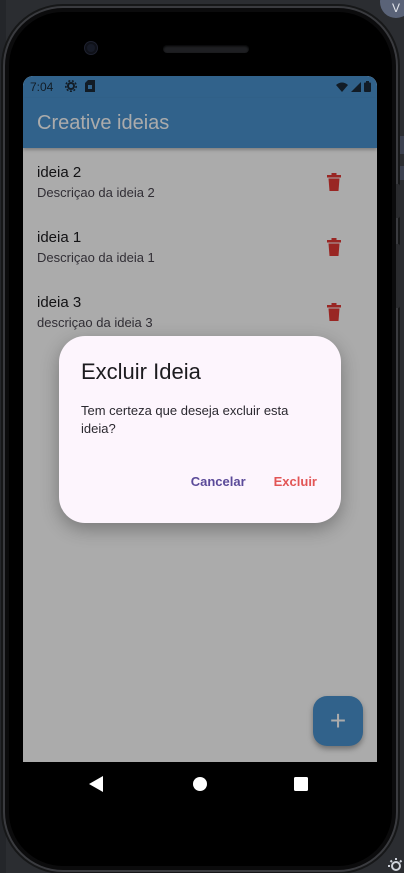 The height and width of the screenshot is (873, 404). I want to click on front-camera, so click(91, 48).